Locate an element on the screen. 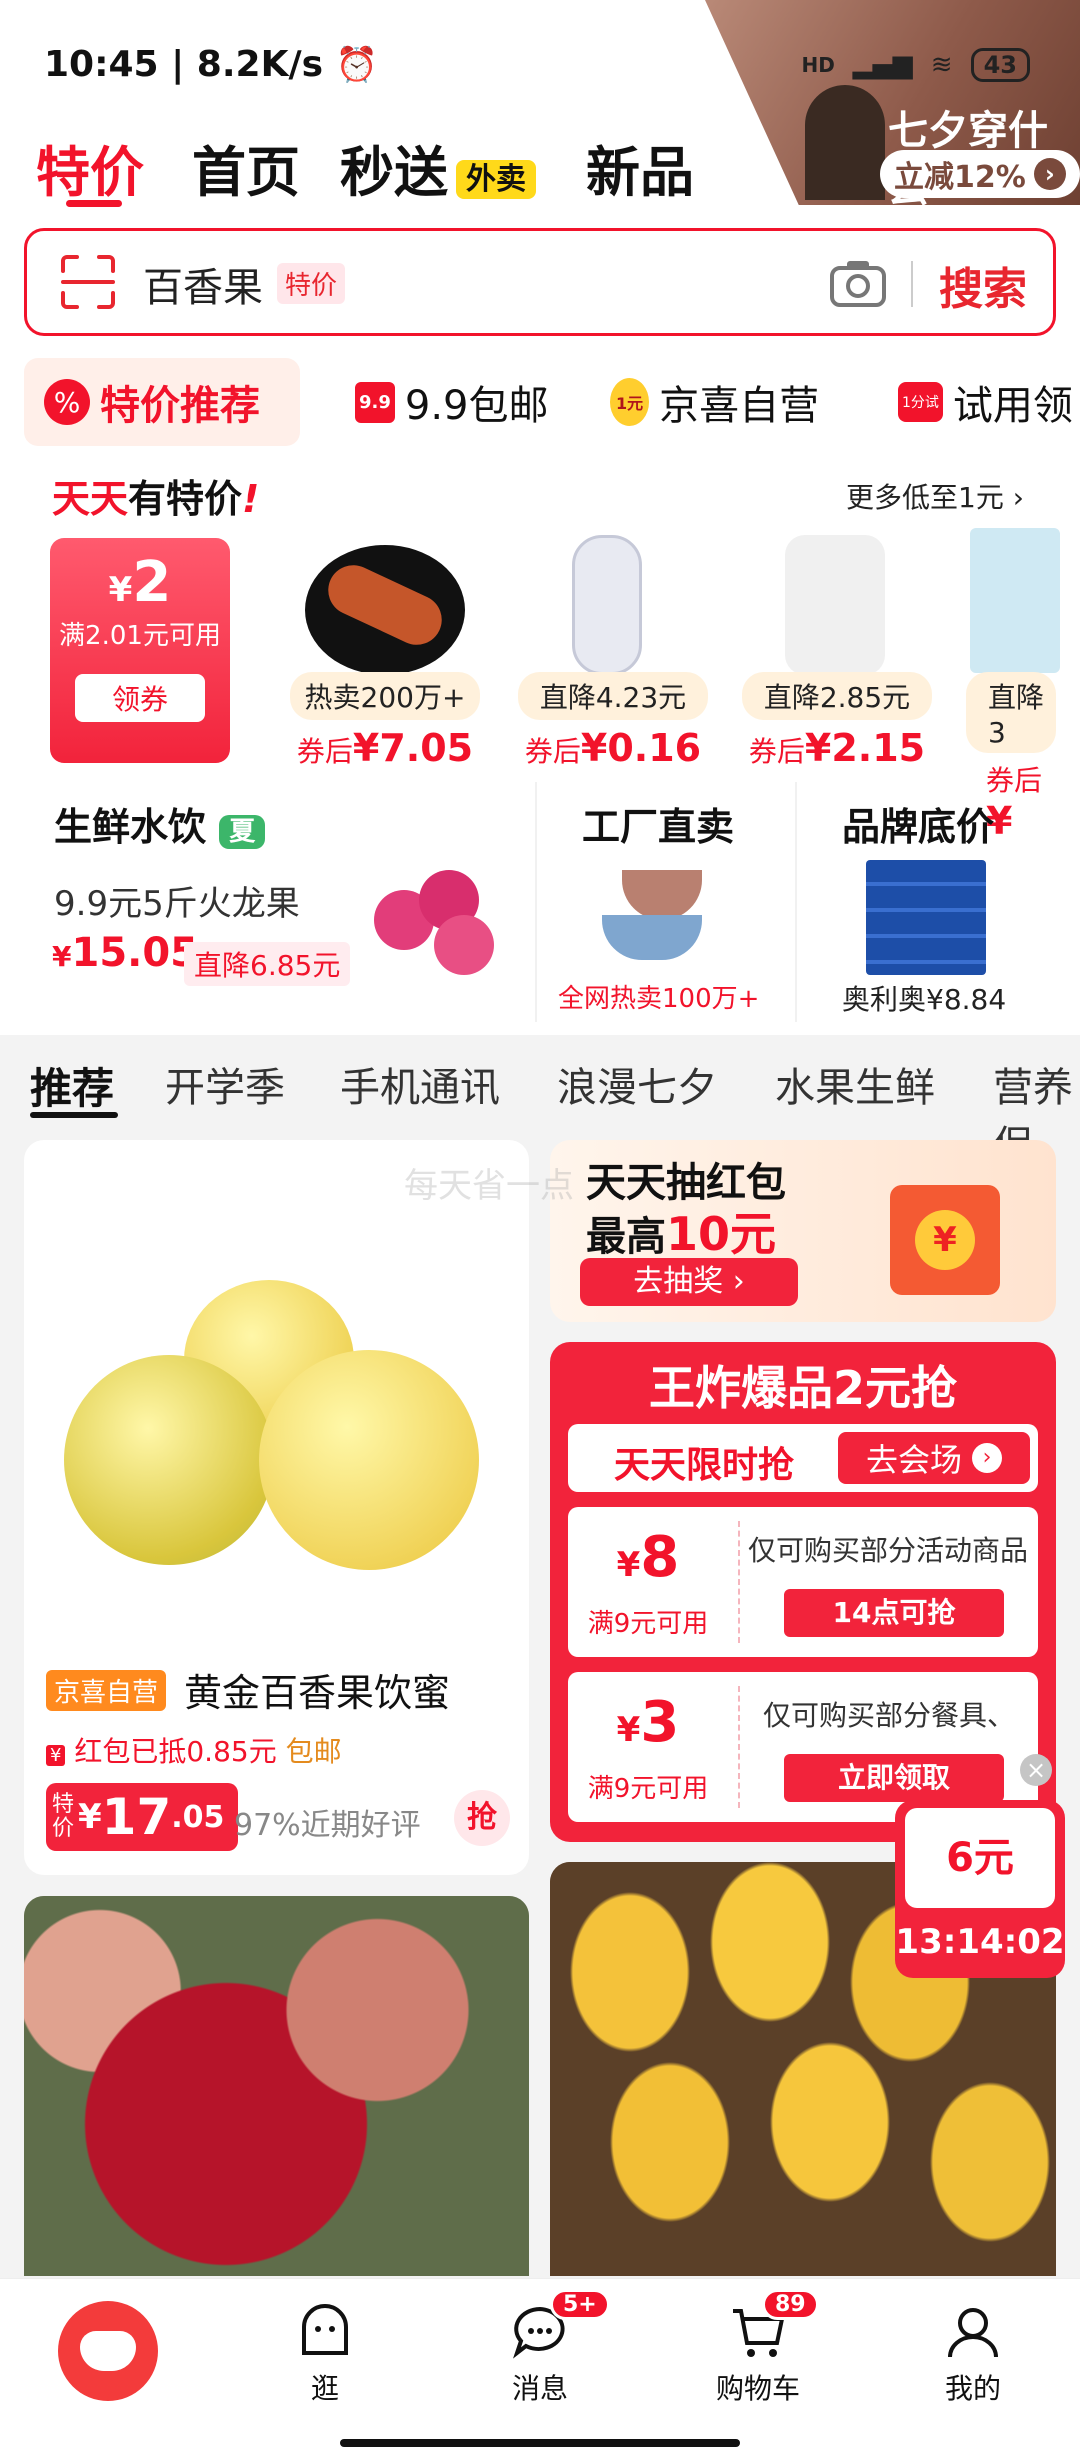 The image size is (1080, 2460). usb-light-image is located at coordinates (607, 605).